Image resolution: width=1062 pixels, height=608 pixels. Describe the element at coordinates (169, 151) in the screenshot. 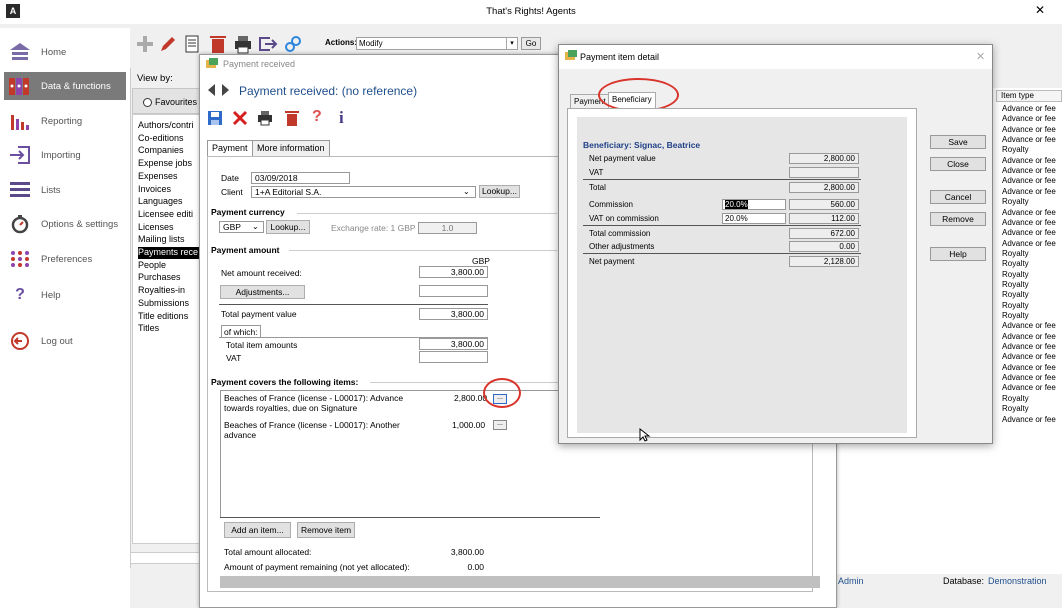

I see `view-by-item: Companies` at that location.